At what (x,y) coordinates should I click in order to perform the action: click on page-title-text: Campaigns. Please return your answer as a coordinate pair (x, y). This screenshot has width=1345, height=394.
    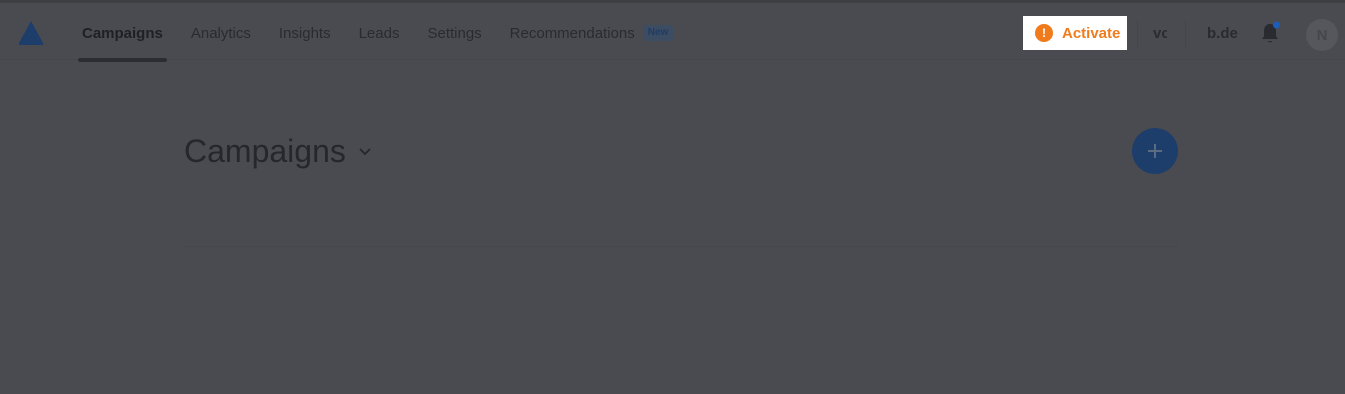
    Looking at the image, I should click on (265, 151).